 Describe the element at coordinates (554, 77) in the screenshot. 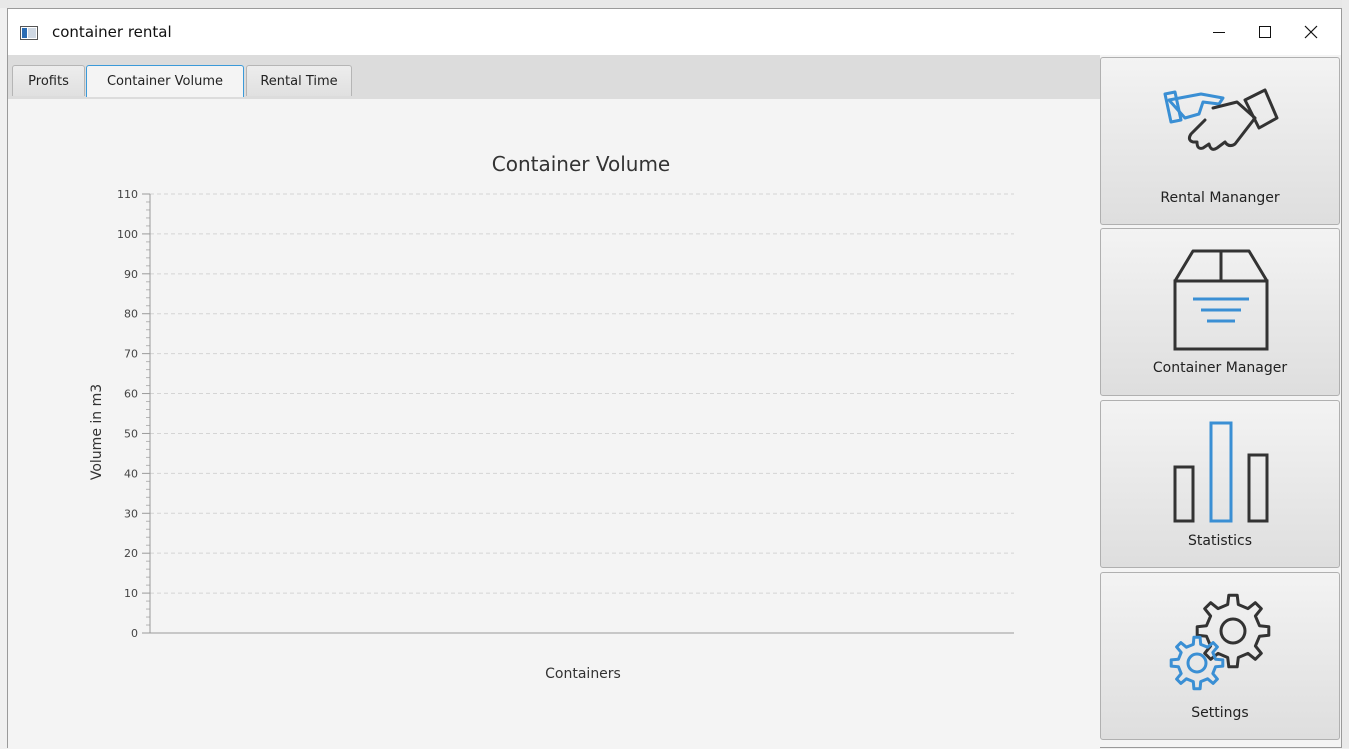

I see `tab-bar: Profits Container Volume Rental Time` at that location.